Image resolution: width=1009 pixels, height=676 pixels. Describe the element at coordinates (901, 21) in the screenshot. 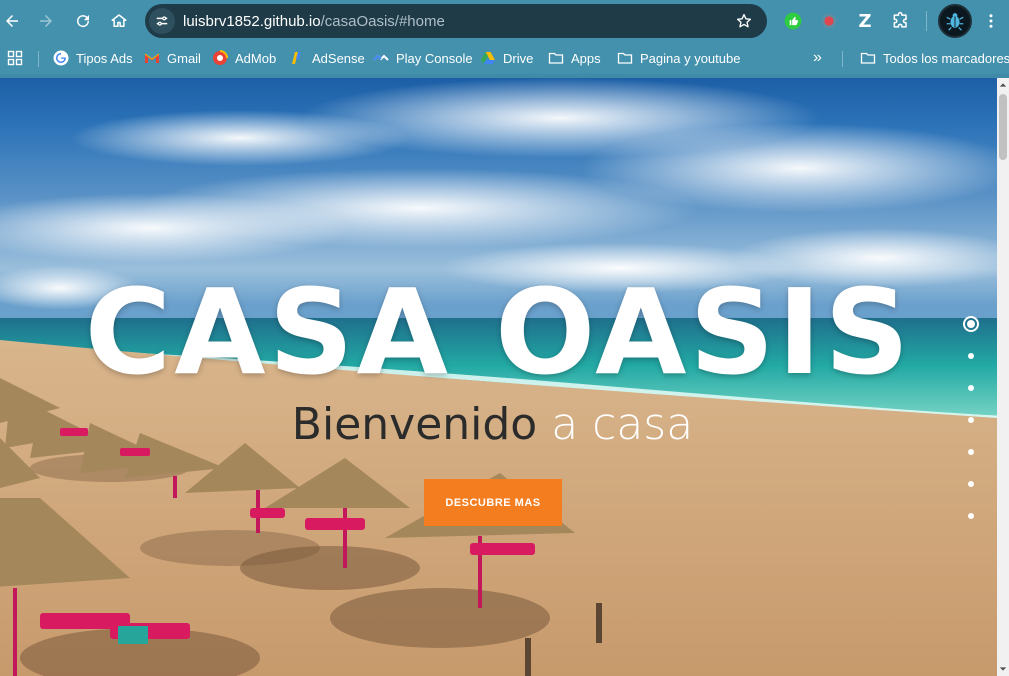

I see `puzzle-extensions-icon` at that location.